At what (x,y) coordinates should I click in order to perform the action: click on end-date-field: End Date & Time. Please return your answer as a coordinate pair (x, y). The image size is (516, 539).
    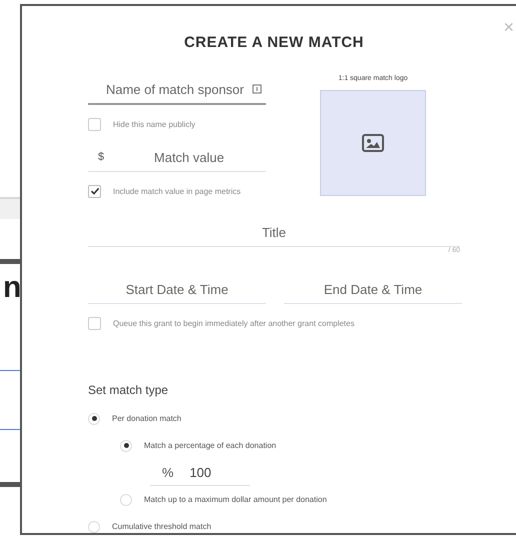
    Looking at the image, I should click on (373, 289).